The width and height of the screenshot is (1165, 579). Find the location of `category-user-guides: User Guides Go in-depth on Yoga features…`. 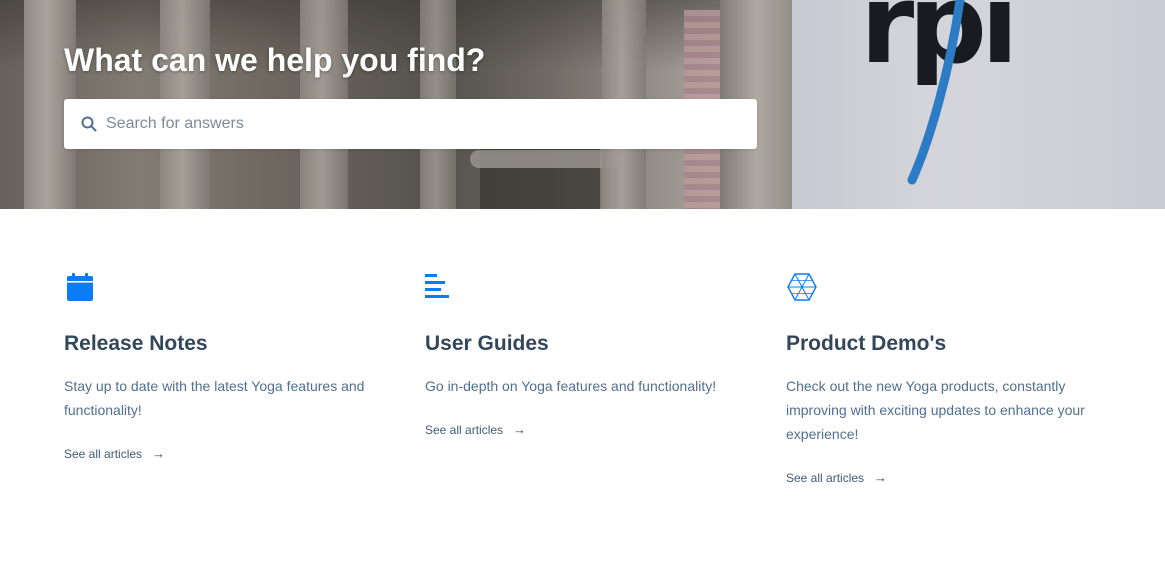

category-user-guides: User Guides Go in-depth on Yoga features… is located at coordinates (585, 355).